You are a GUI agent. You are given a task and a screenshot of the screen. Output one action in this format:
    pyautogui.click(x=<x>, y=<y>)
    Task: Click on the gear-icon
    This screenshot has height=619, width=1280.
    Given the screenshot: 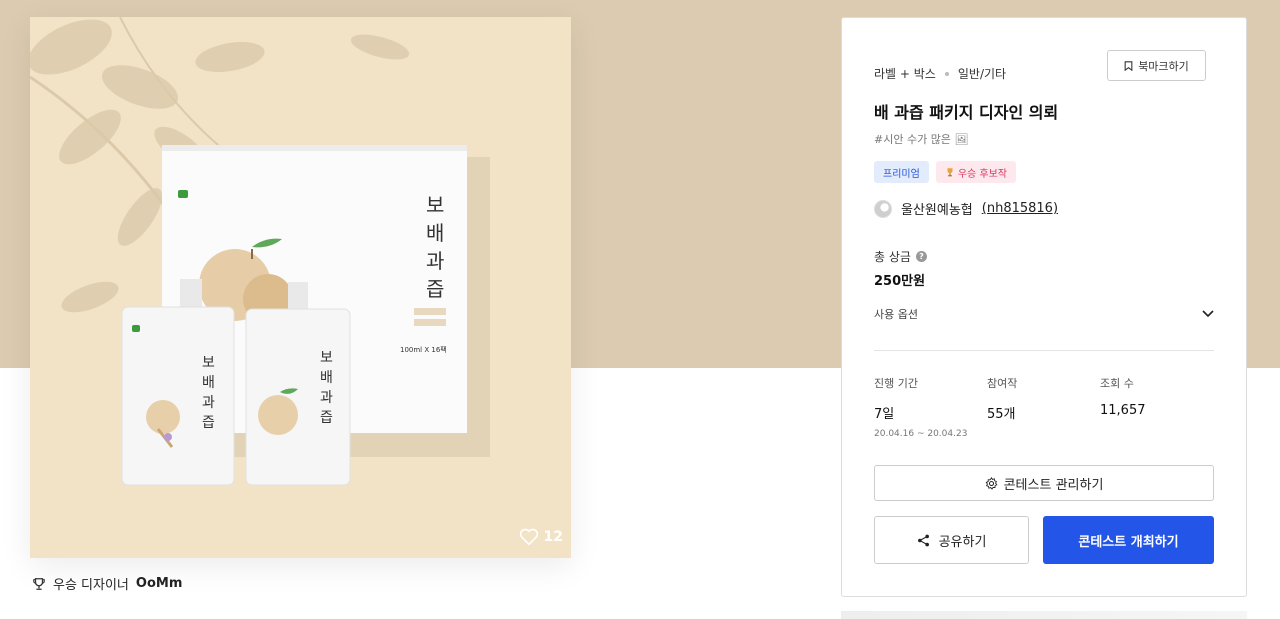 What is the action you would take?
    pyautogui.click(x=991, y=483)
    